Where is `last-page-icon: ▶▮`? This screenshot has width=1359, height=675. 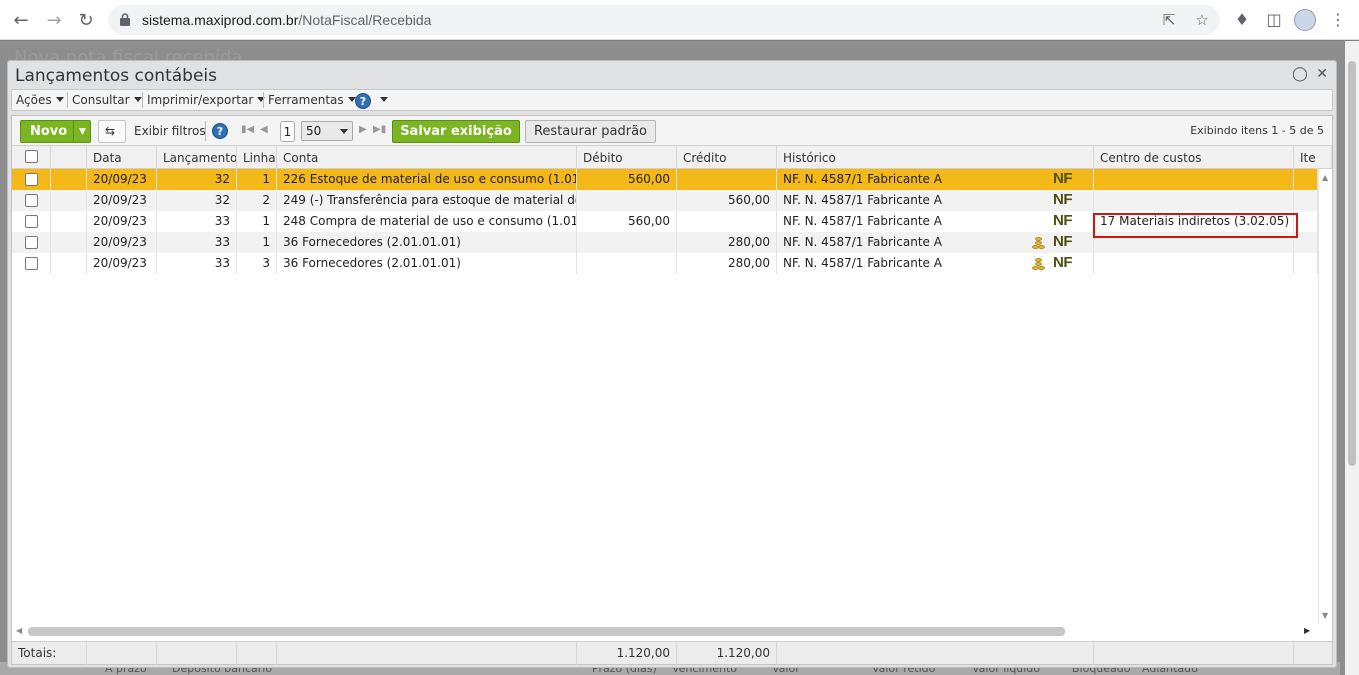
last-page-icon: ▶▮ is located at coordinates (379, 129).